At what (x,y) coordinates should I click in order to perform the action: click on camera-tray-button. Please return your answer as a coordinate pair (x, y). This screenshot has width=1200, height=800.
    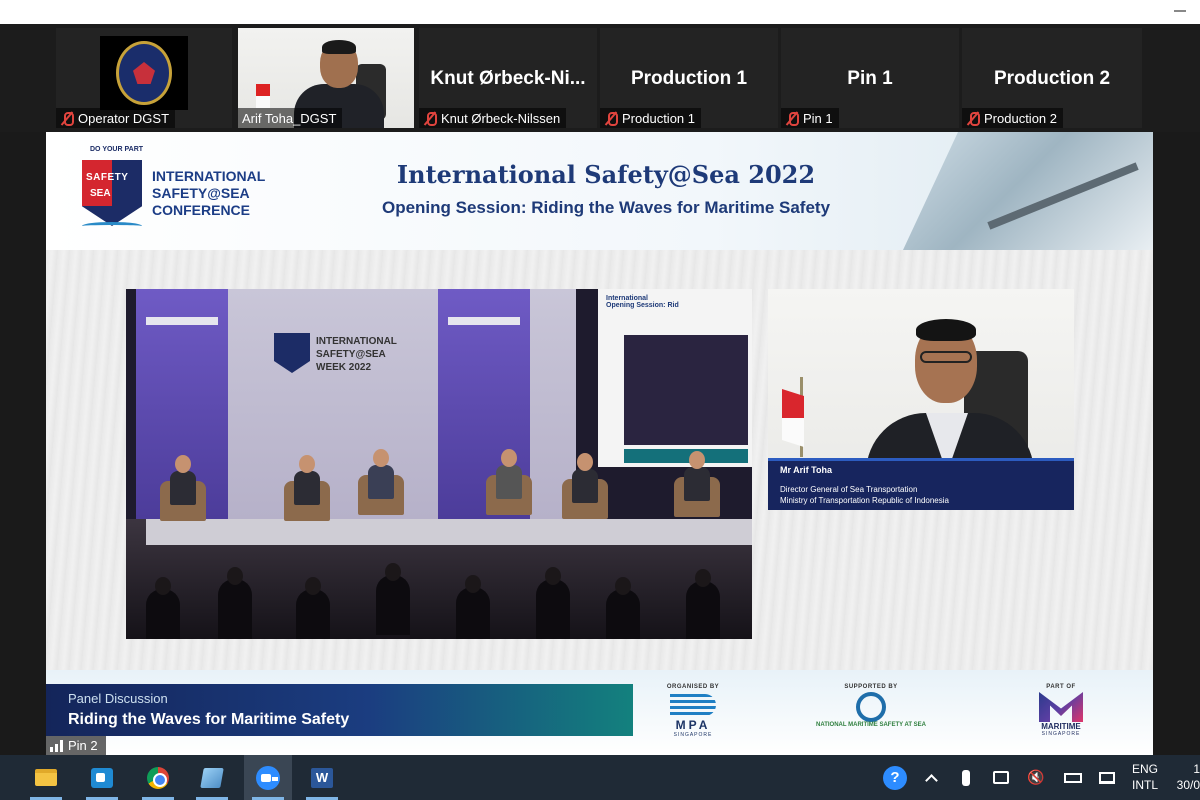
    Looking at the image, I should click on (1001, 777).